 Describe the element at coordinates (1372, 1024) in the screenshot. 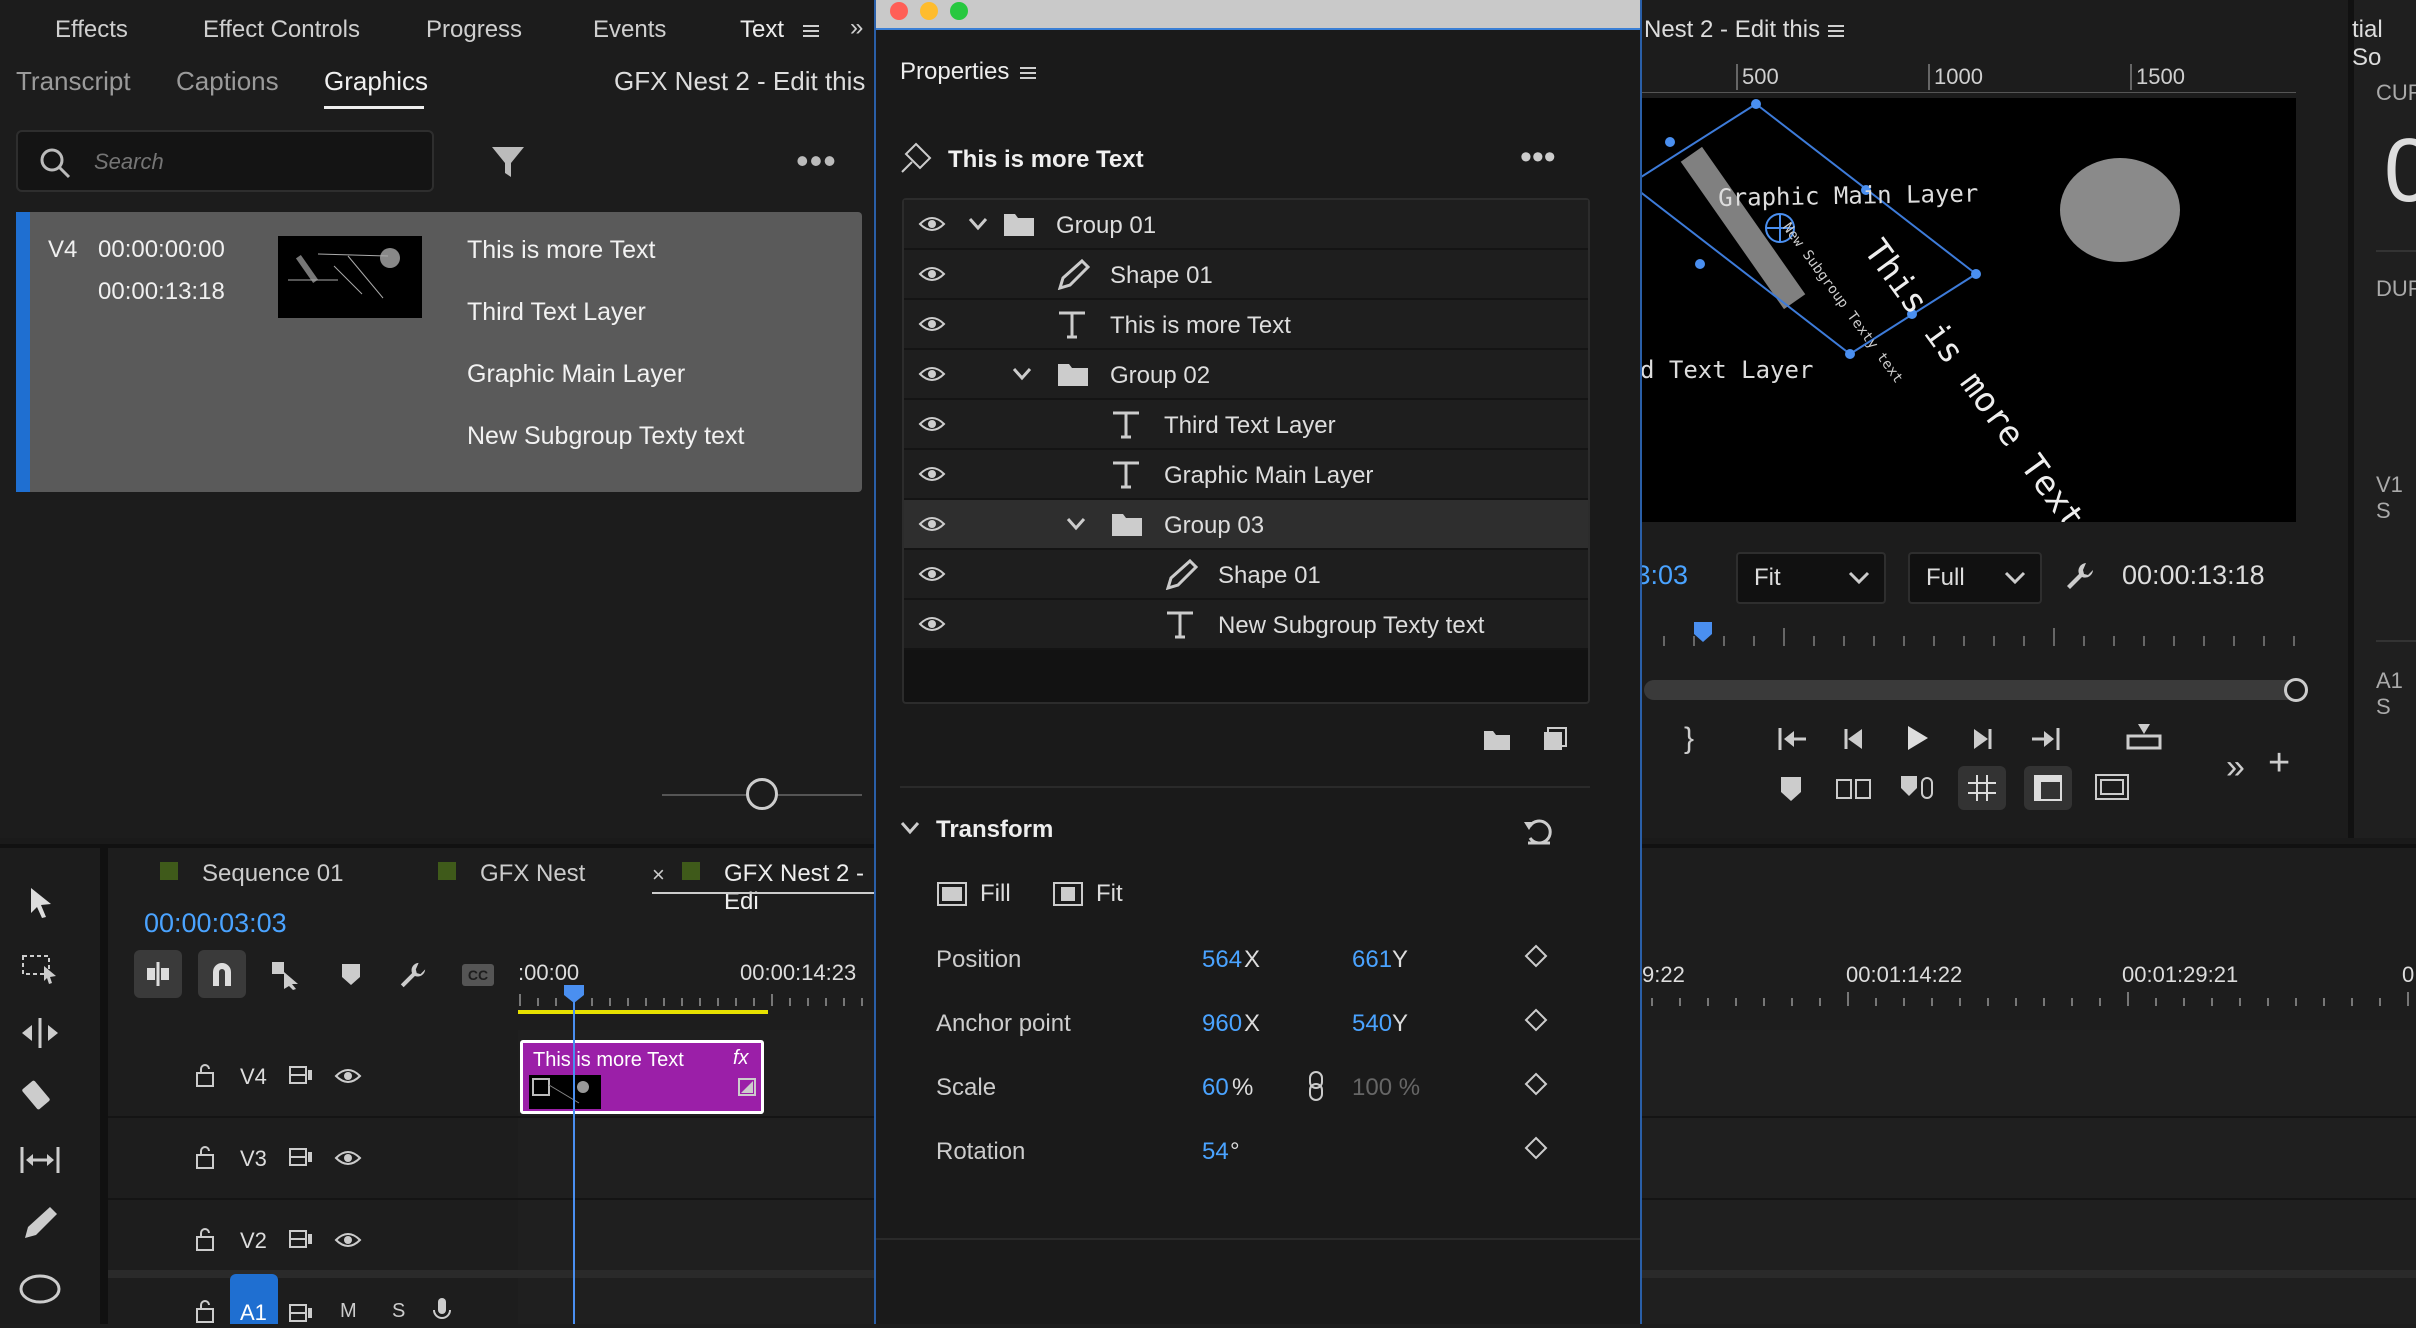

I see `anchor-y-value: 540` at that location.